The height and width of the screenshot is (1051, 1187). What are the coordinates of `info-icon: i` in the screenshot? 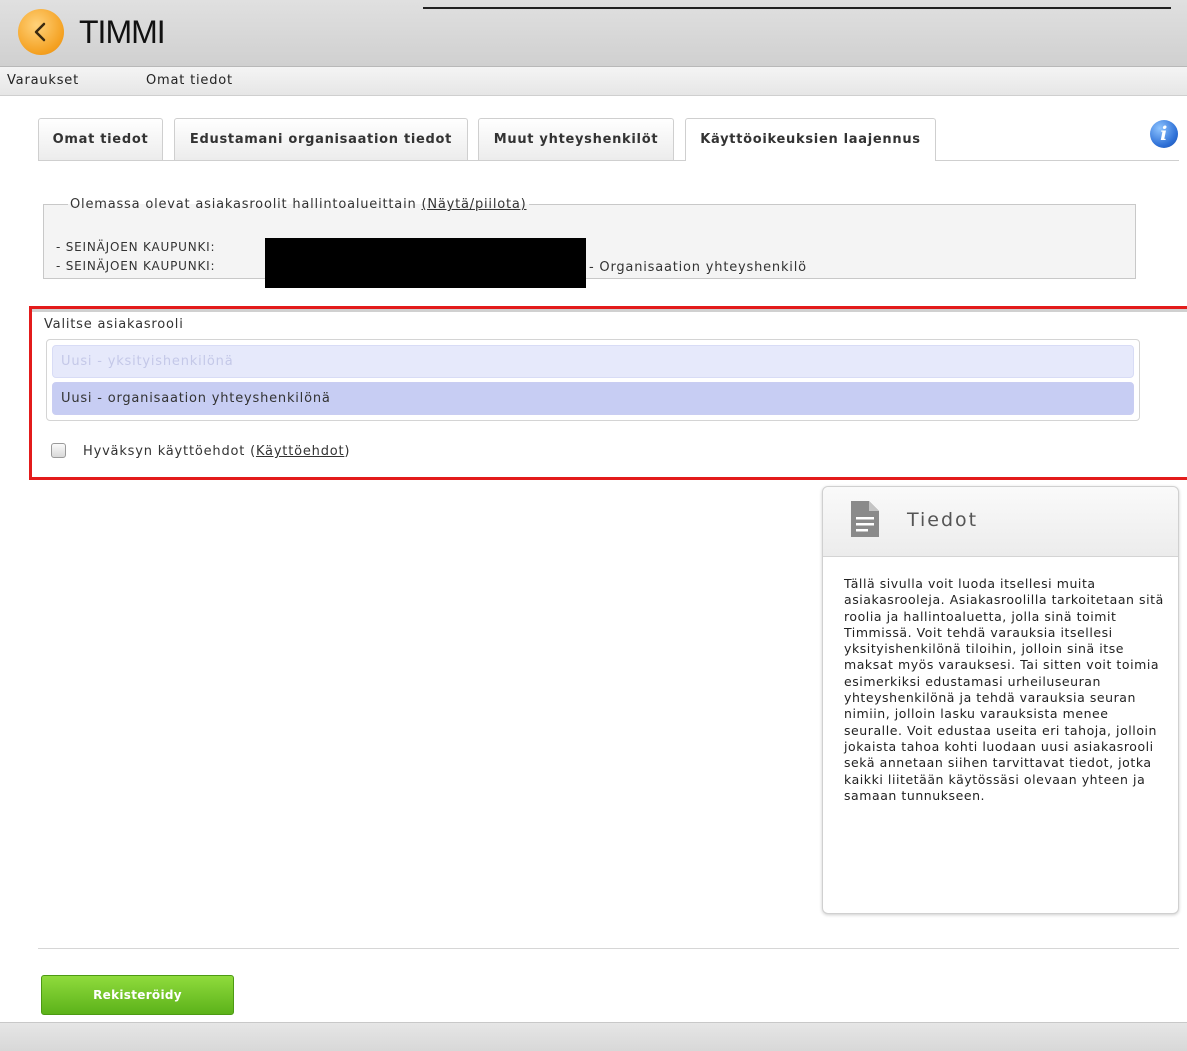 It's located at (1164, 134).